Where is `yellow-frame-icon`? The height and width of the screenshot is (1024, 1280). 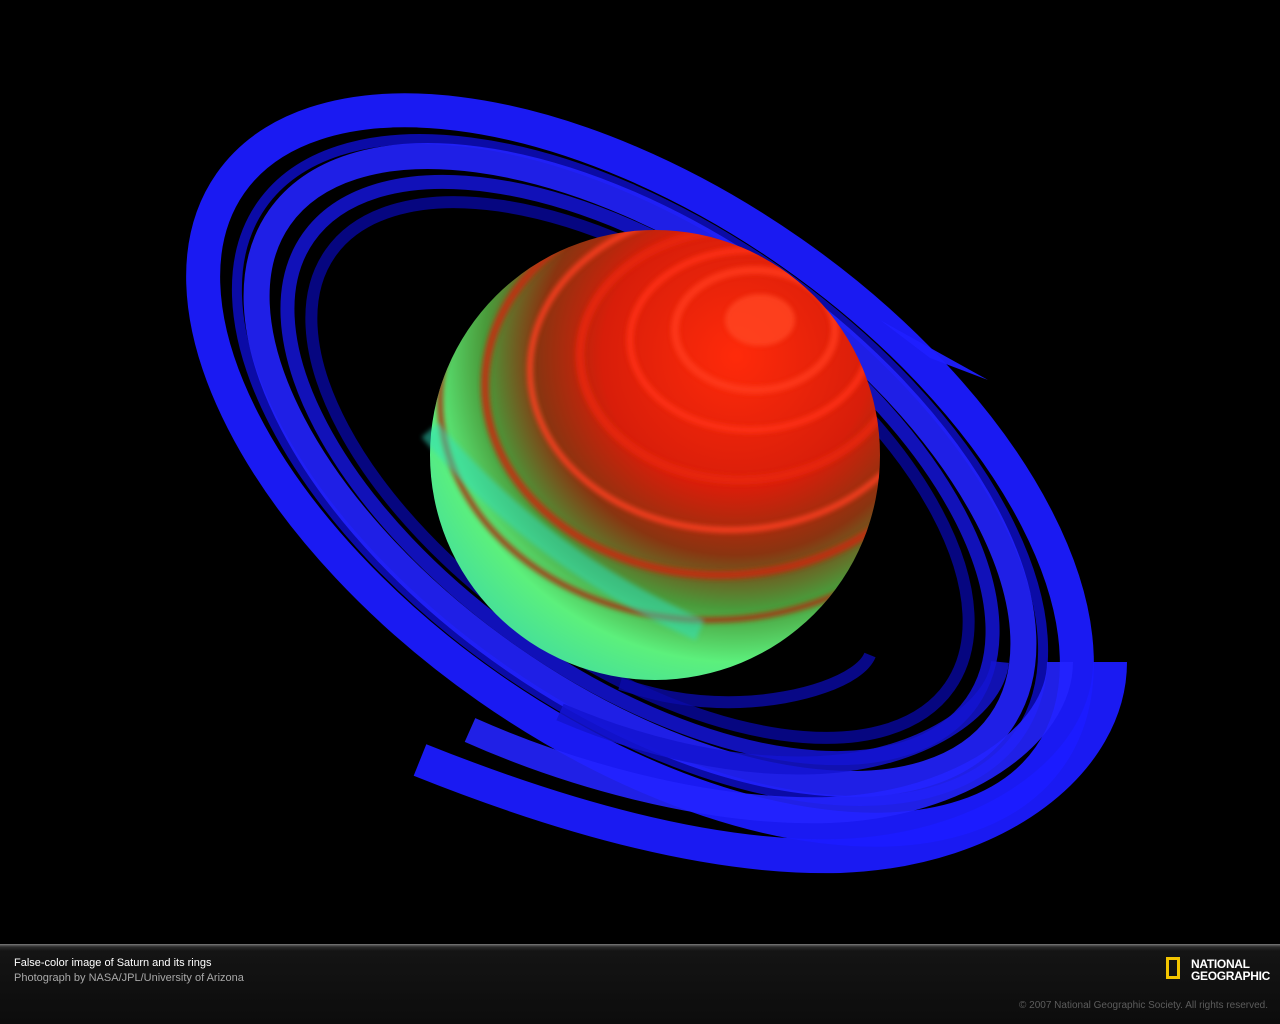 yellow-frame-icon is located at coordinates (1173, 968).